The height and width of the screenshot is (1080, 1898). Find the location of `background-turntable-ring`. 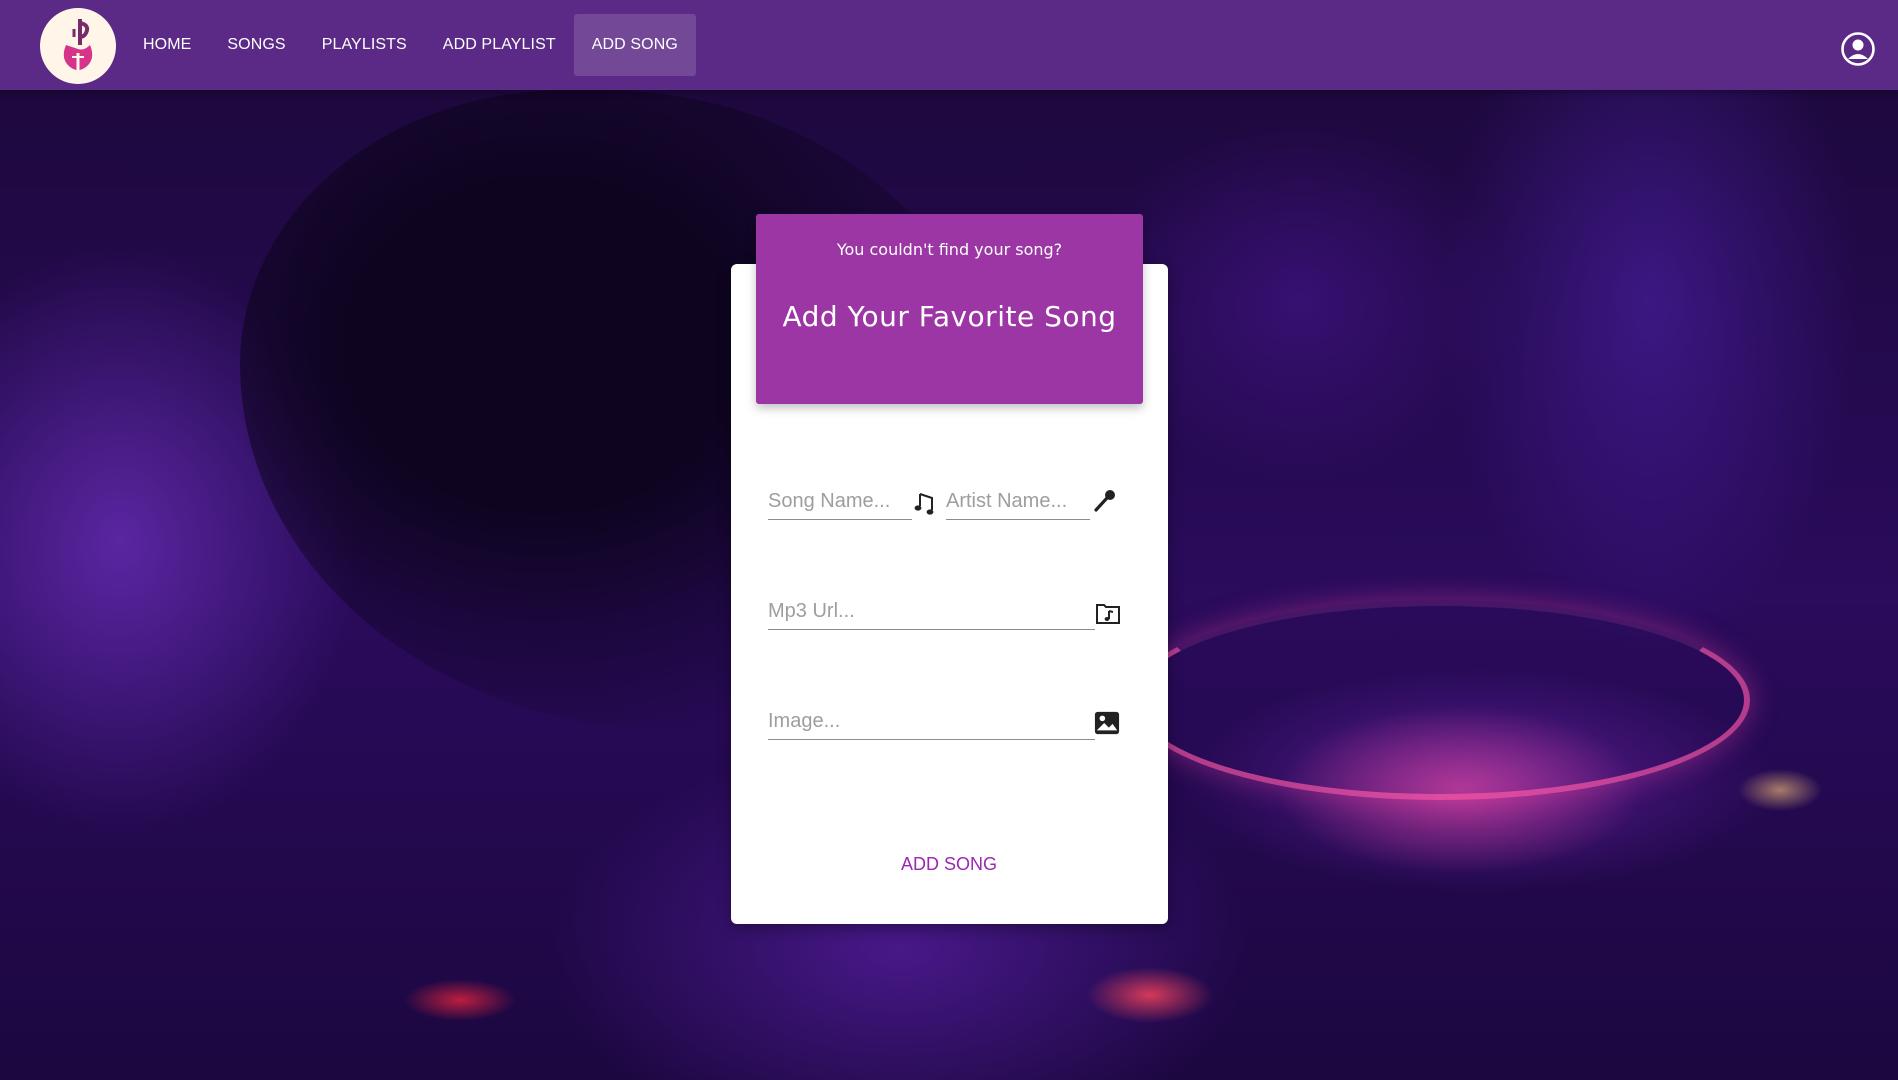

background-turntable-ring is located at coordinates (1440, 700).